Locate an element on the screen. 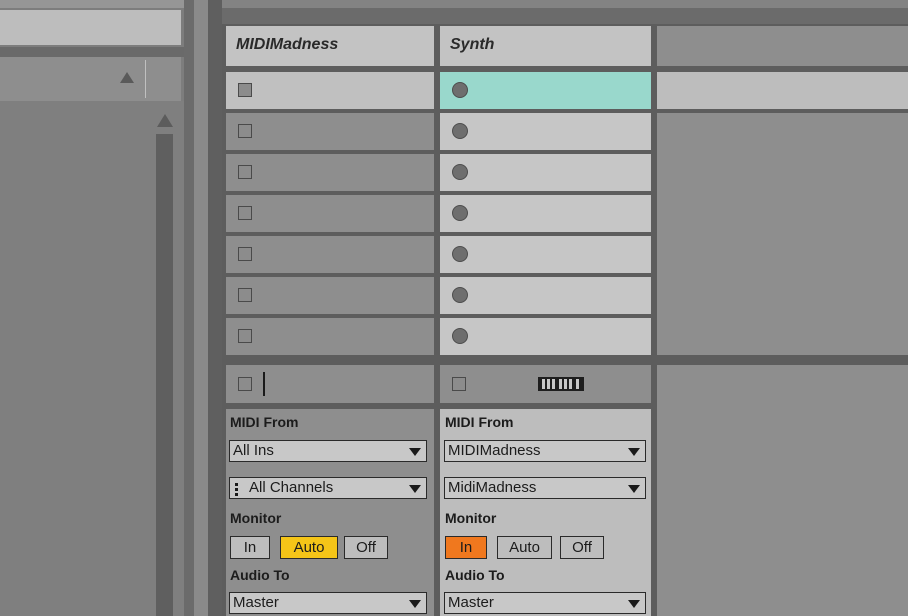  input-channel-value: MidiMadness is located at coordinates (492, 487).